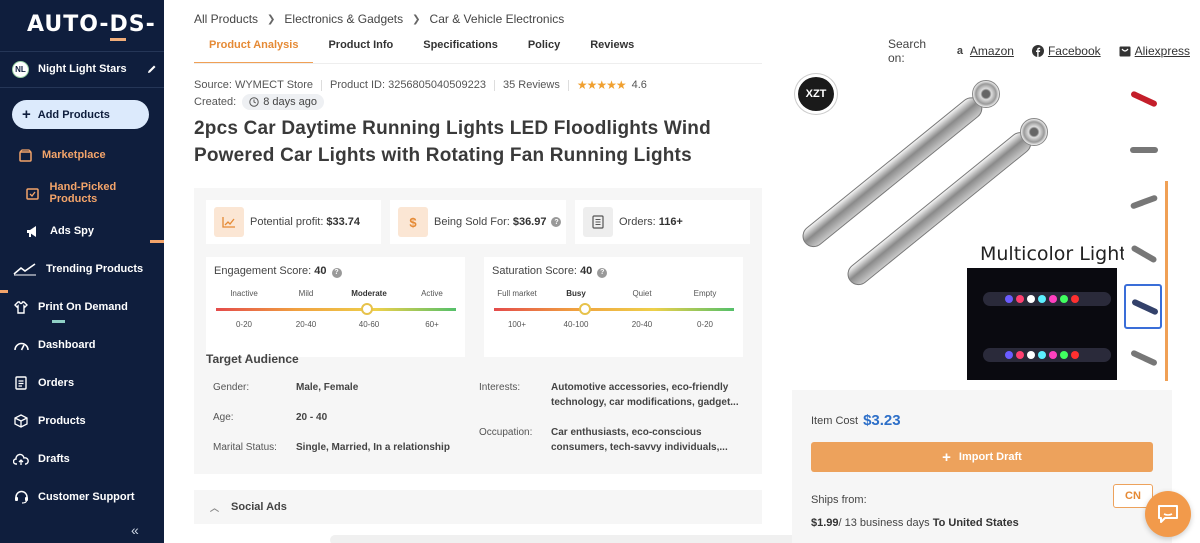  Describe the element at coordinates (33, 193) in the screenshot. I see `hand-picked-icon` at that location.